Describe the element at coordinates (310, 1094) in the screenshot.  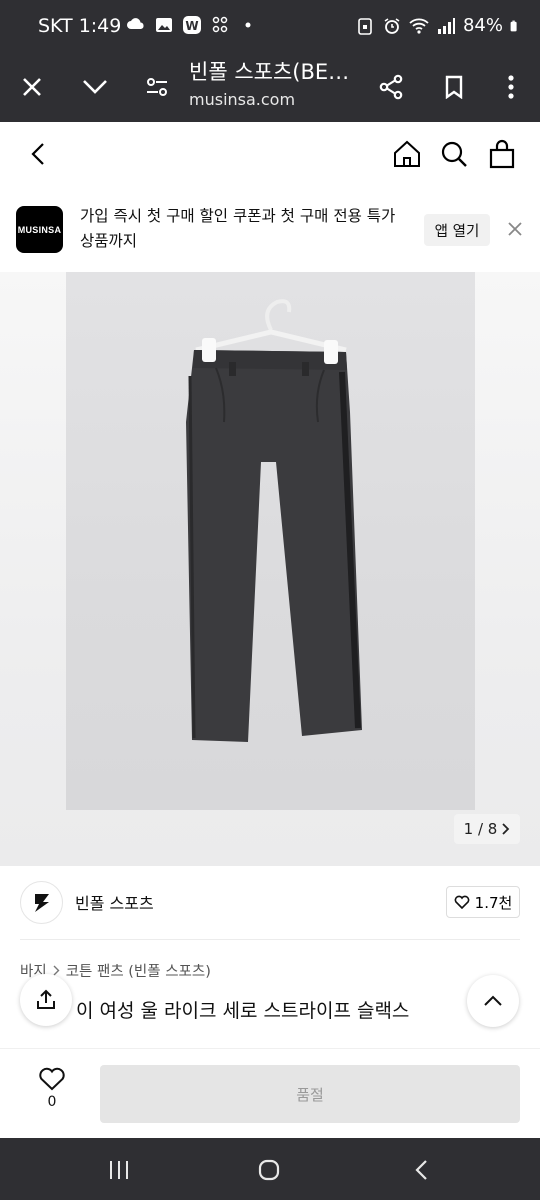
I see `soldout-button: 품절` at that location.